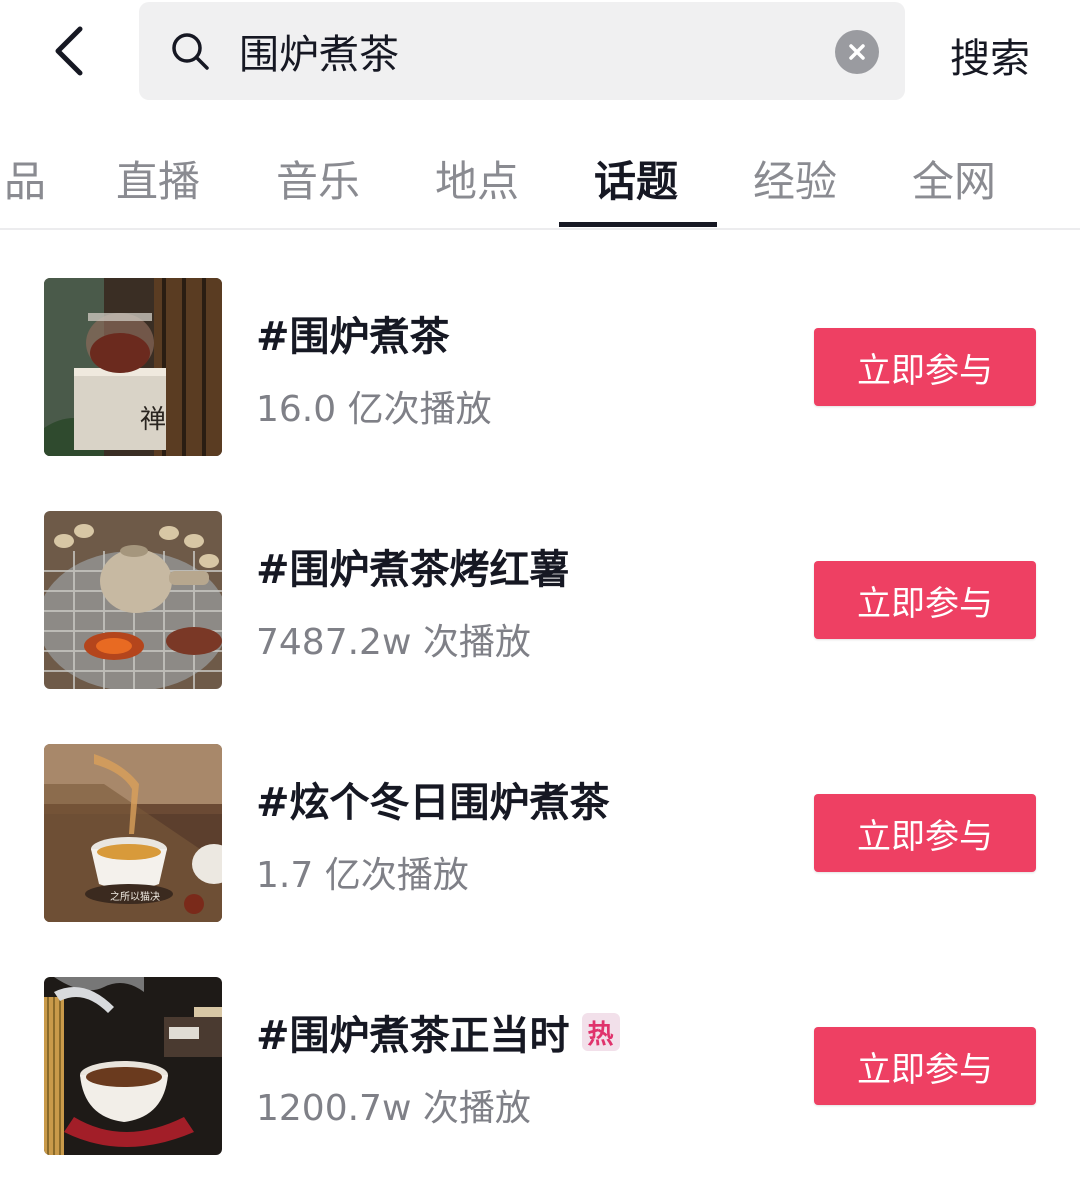  I want to click on play-count: 7487.2w 次播放, so click(393, 642).